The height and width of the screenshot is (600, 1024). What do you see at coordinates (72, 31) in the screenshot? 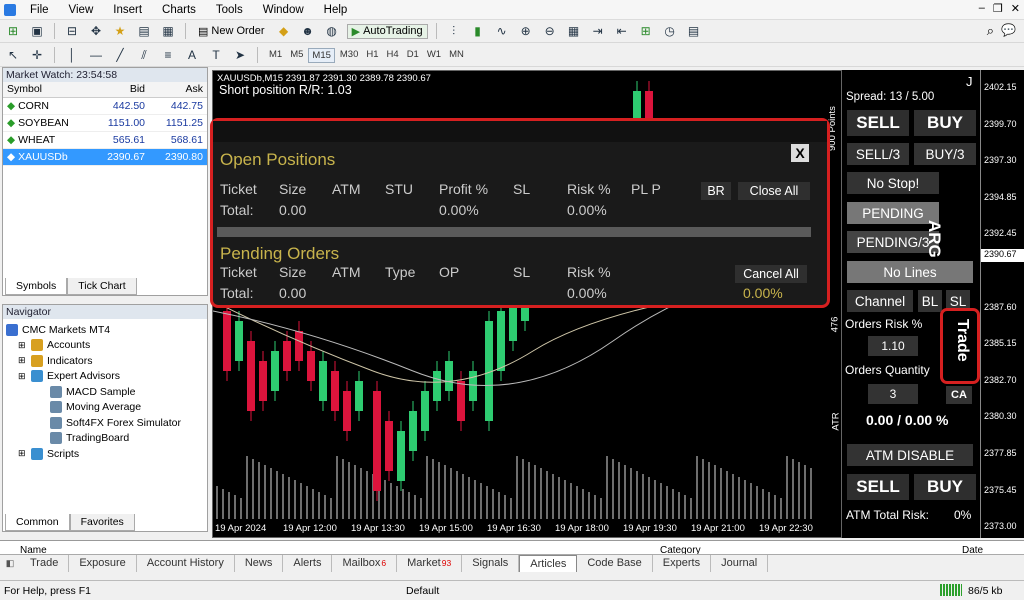
I see `market-watch-icon: ⊟` at bounding box center [72, 31].